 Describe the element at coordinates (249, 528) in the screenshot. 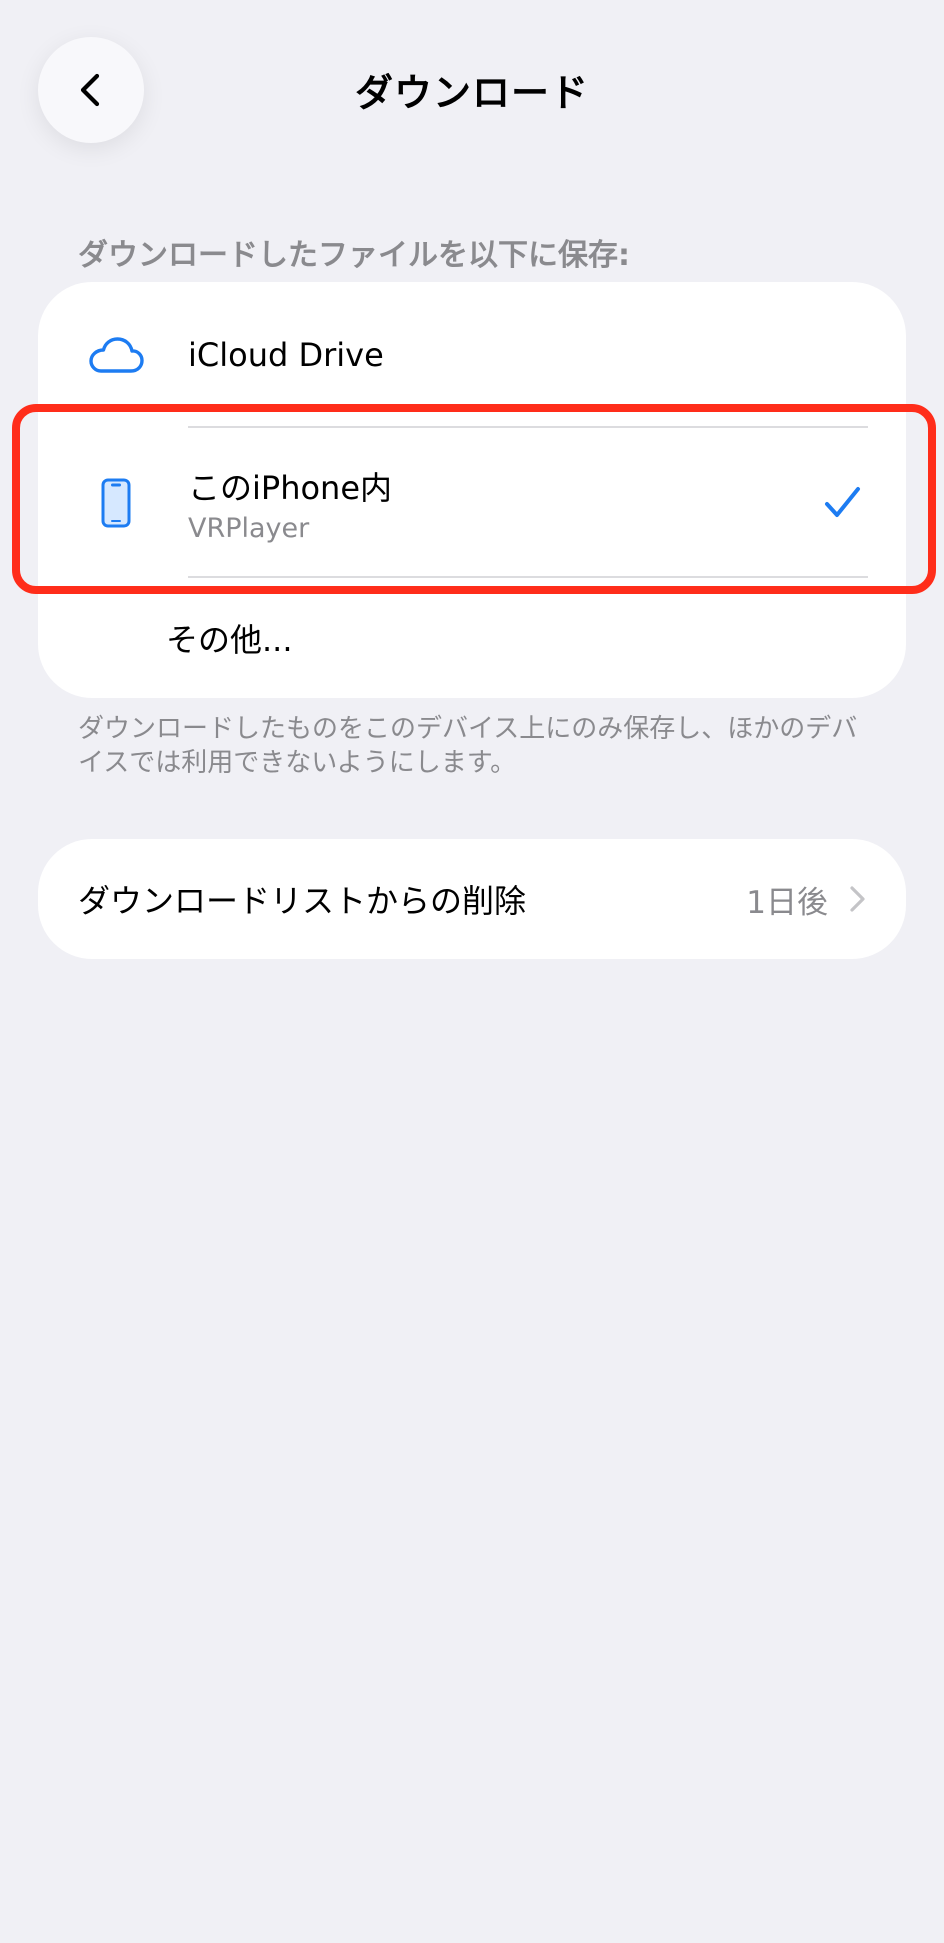

I see `option-sublabel: VRPlayer` at that location.